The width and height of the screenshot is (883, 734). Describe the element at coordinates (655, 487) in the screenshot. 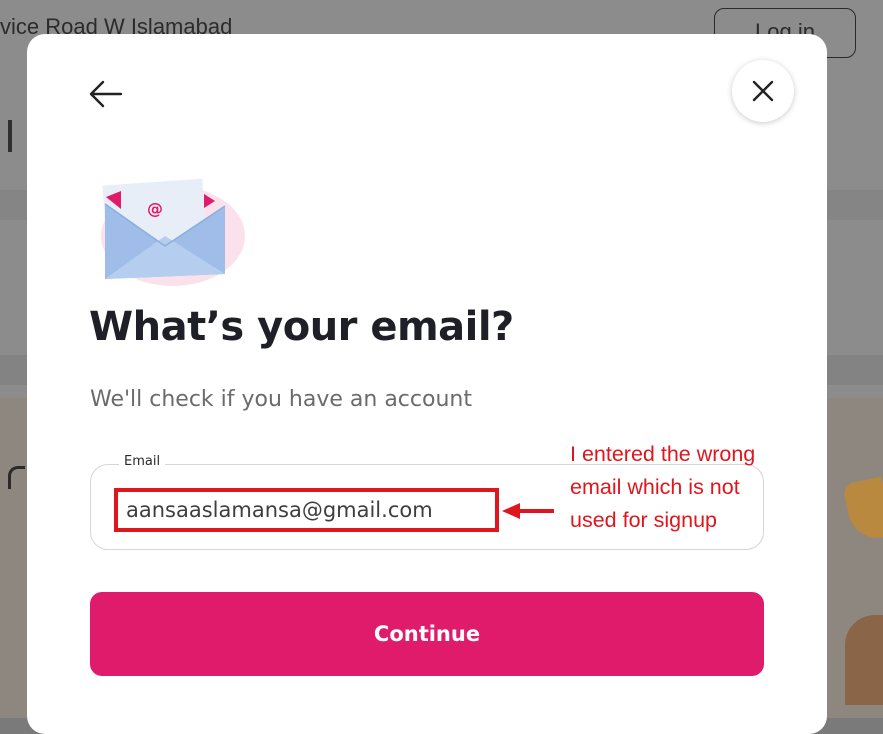

I see `annotation-line: email which is not` at that location.